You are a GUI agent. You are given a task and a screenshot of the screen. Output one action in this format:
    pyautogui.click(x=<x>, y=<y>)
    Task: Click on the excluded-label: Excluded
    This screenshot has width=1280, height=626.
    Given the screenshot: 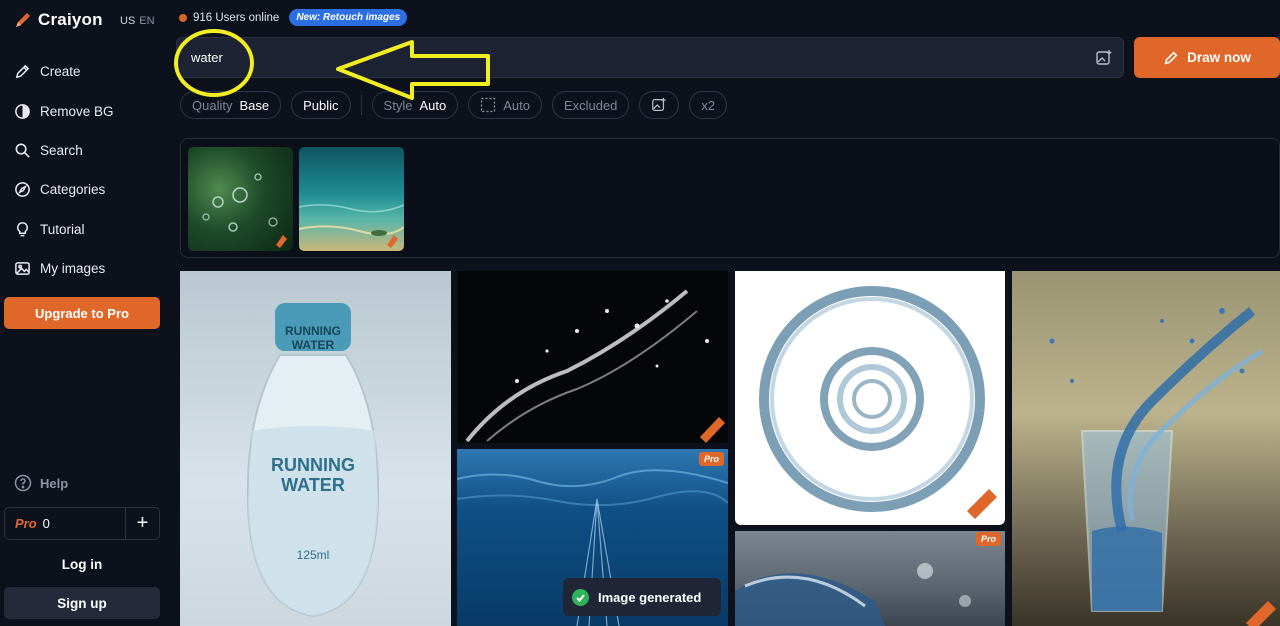 What is the action you would take?
    pyautogui.click(x=590, y=105)
    